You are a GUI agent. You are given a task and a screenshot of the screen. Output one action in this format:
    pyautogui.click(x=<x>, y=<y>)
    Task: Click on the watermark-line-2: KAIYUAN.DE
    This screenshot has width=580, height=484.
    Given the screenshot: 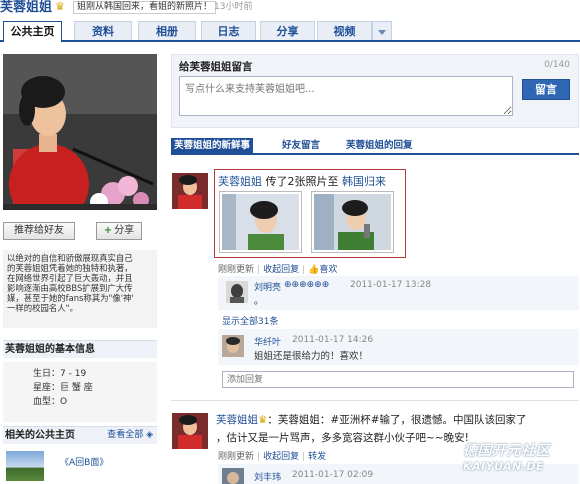 What is the action you would take?
    pyautogui.click(x=504, y=466)
    